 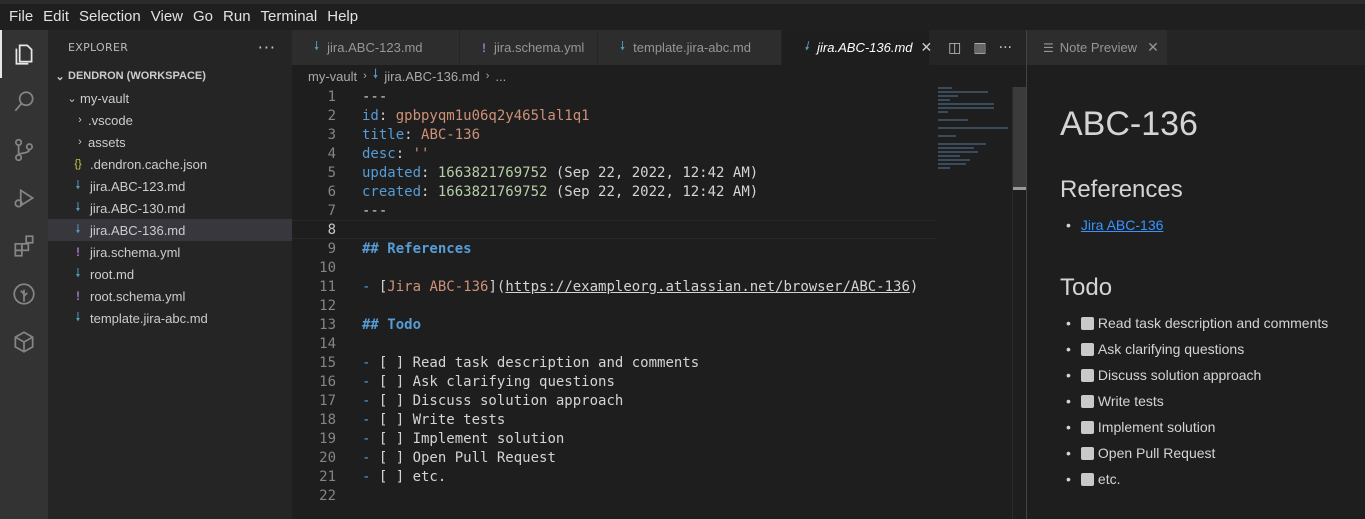 I want to click on tab-template-jira-abc: 🠗 template.jira-abc.md, so click(x=690, y=47).